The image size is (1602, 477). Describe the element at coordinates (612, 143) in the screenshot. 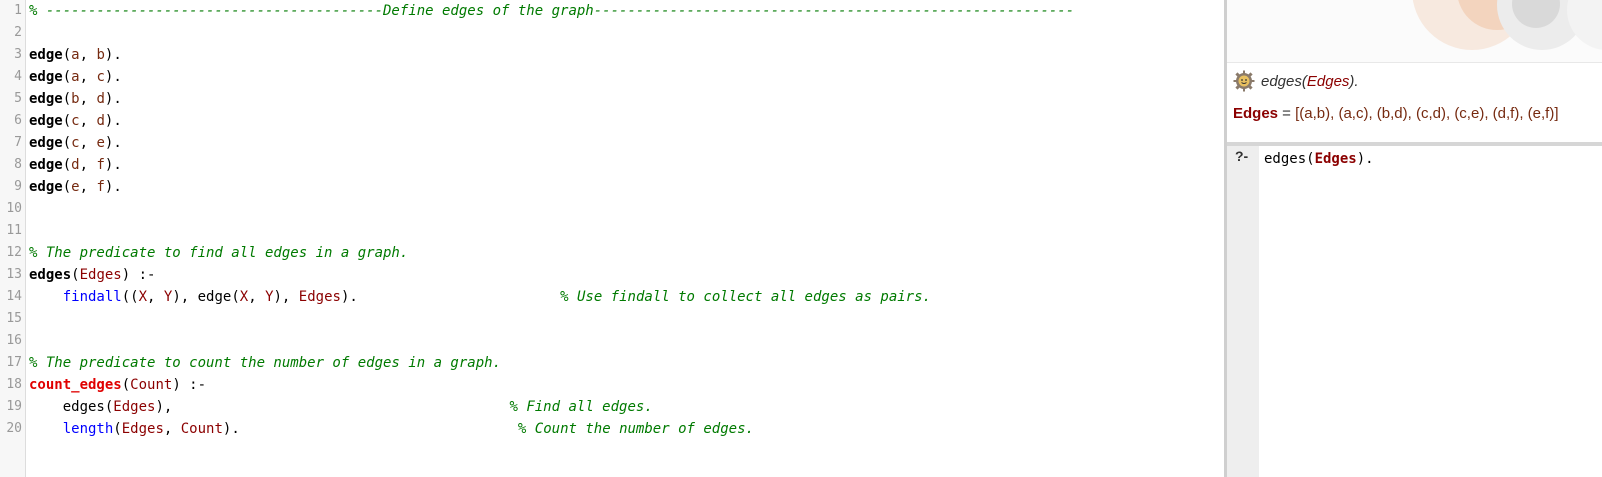

I see `code-line: 7 edge(c, e).` at that location.